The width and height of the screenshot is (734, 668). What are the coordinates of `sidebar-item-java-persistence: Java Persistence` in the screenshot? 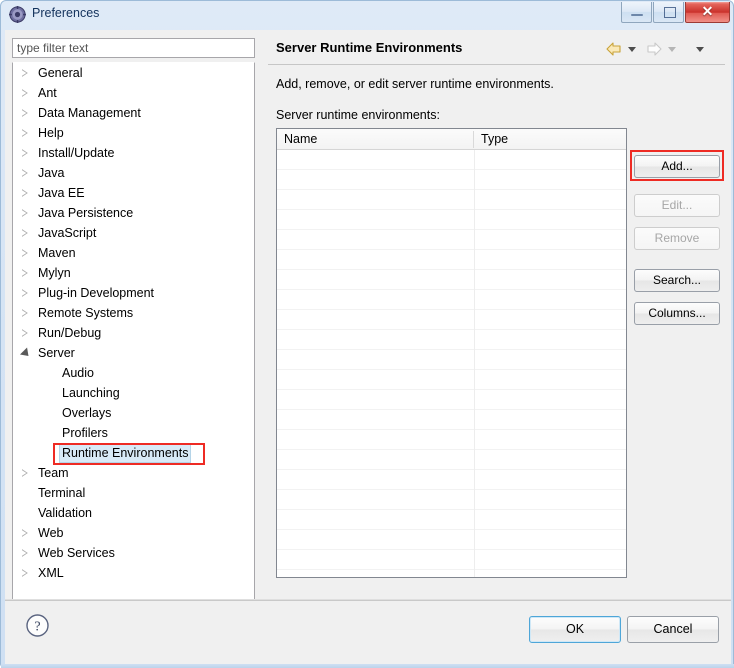 It's located at (133, 213).